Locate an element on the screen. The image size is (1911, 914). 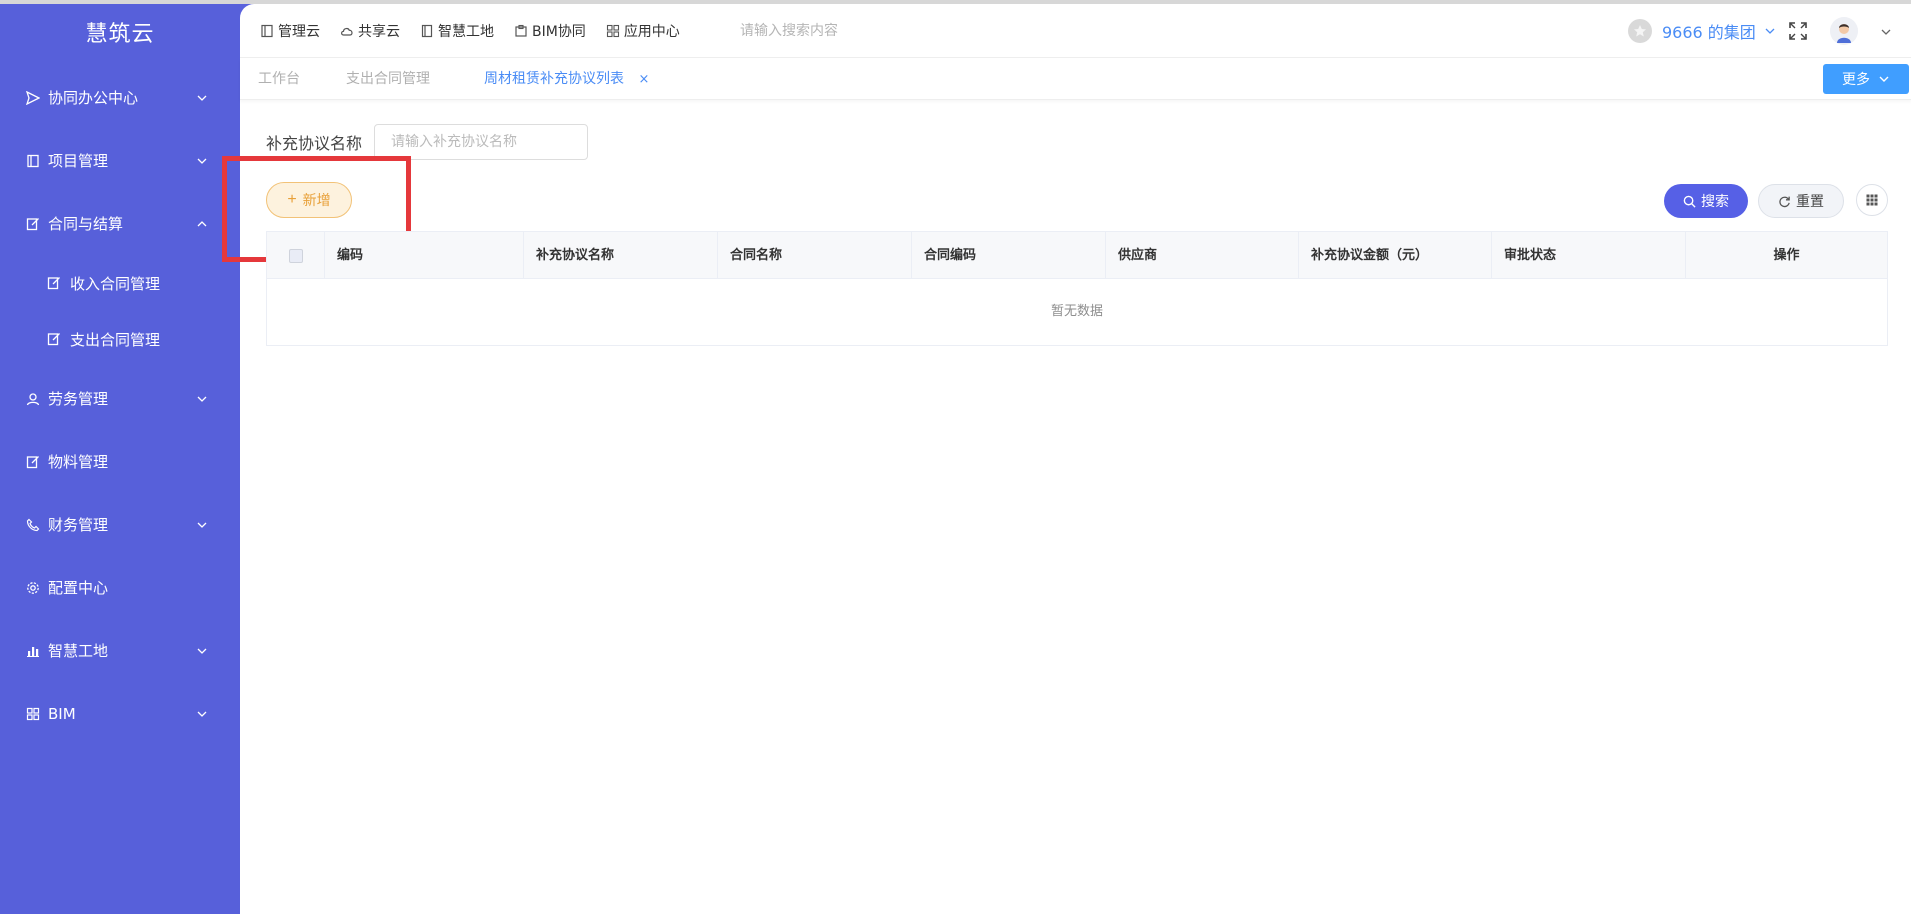
tab-workbench: 工作台 is located at coordinates (279, 79).